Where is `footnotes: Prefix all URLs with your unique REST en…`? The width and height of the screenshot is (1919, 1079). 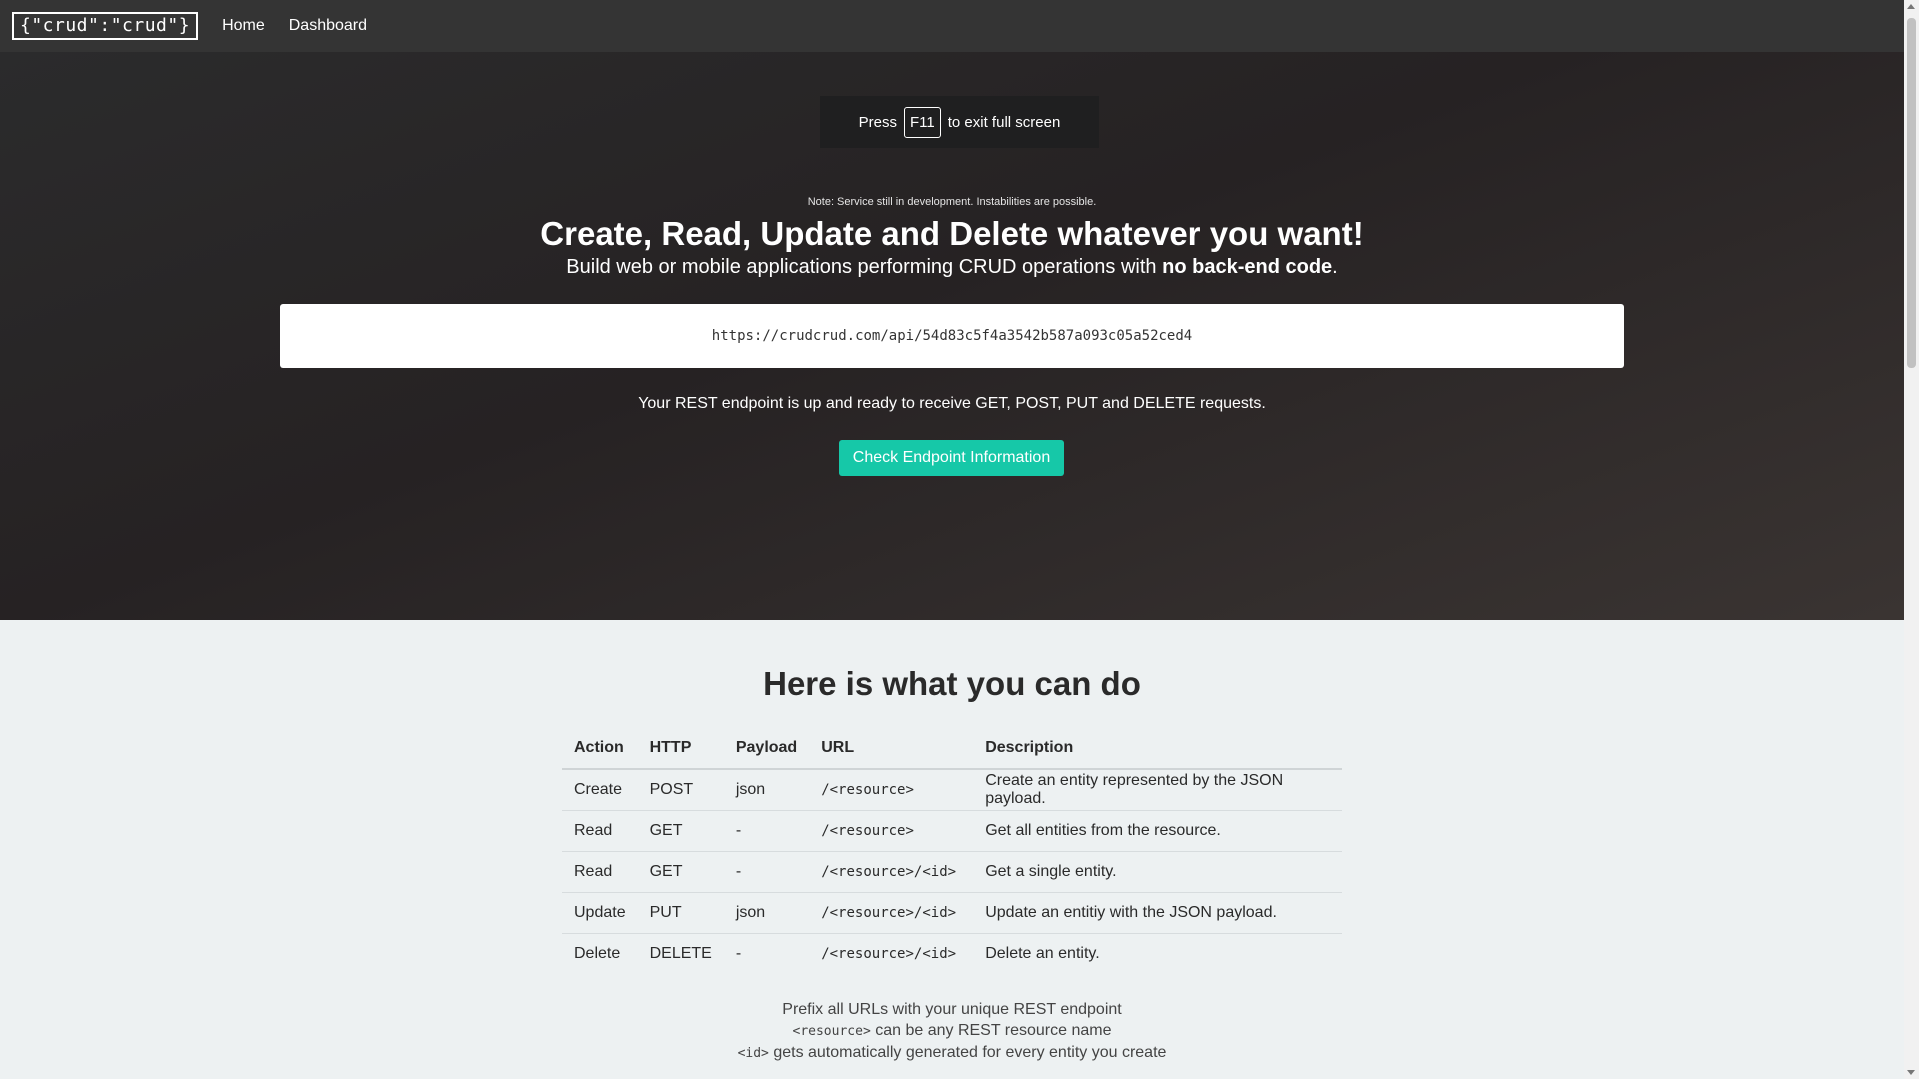
footnotes: Prefix all URLs with your unique REST en… is located at coordinates (952, 1031).